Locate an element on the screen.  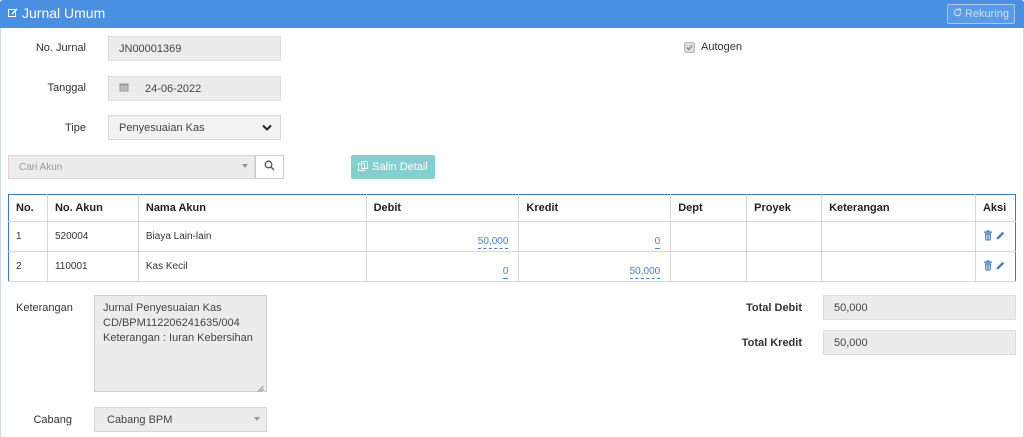
resize-grip-icon is located at coordinates (260, 387).